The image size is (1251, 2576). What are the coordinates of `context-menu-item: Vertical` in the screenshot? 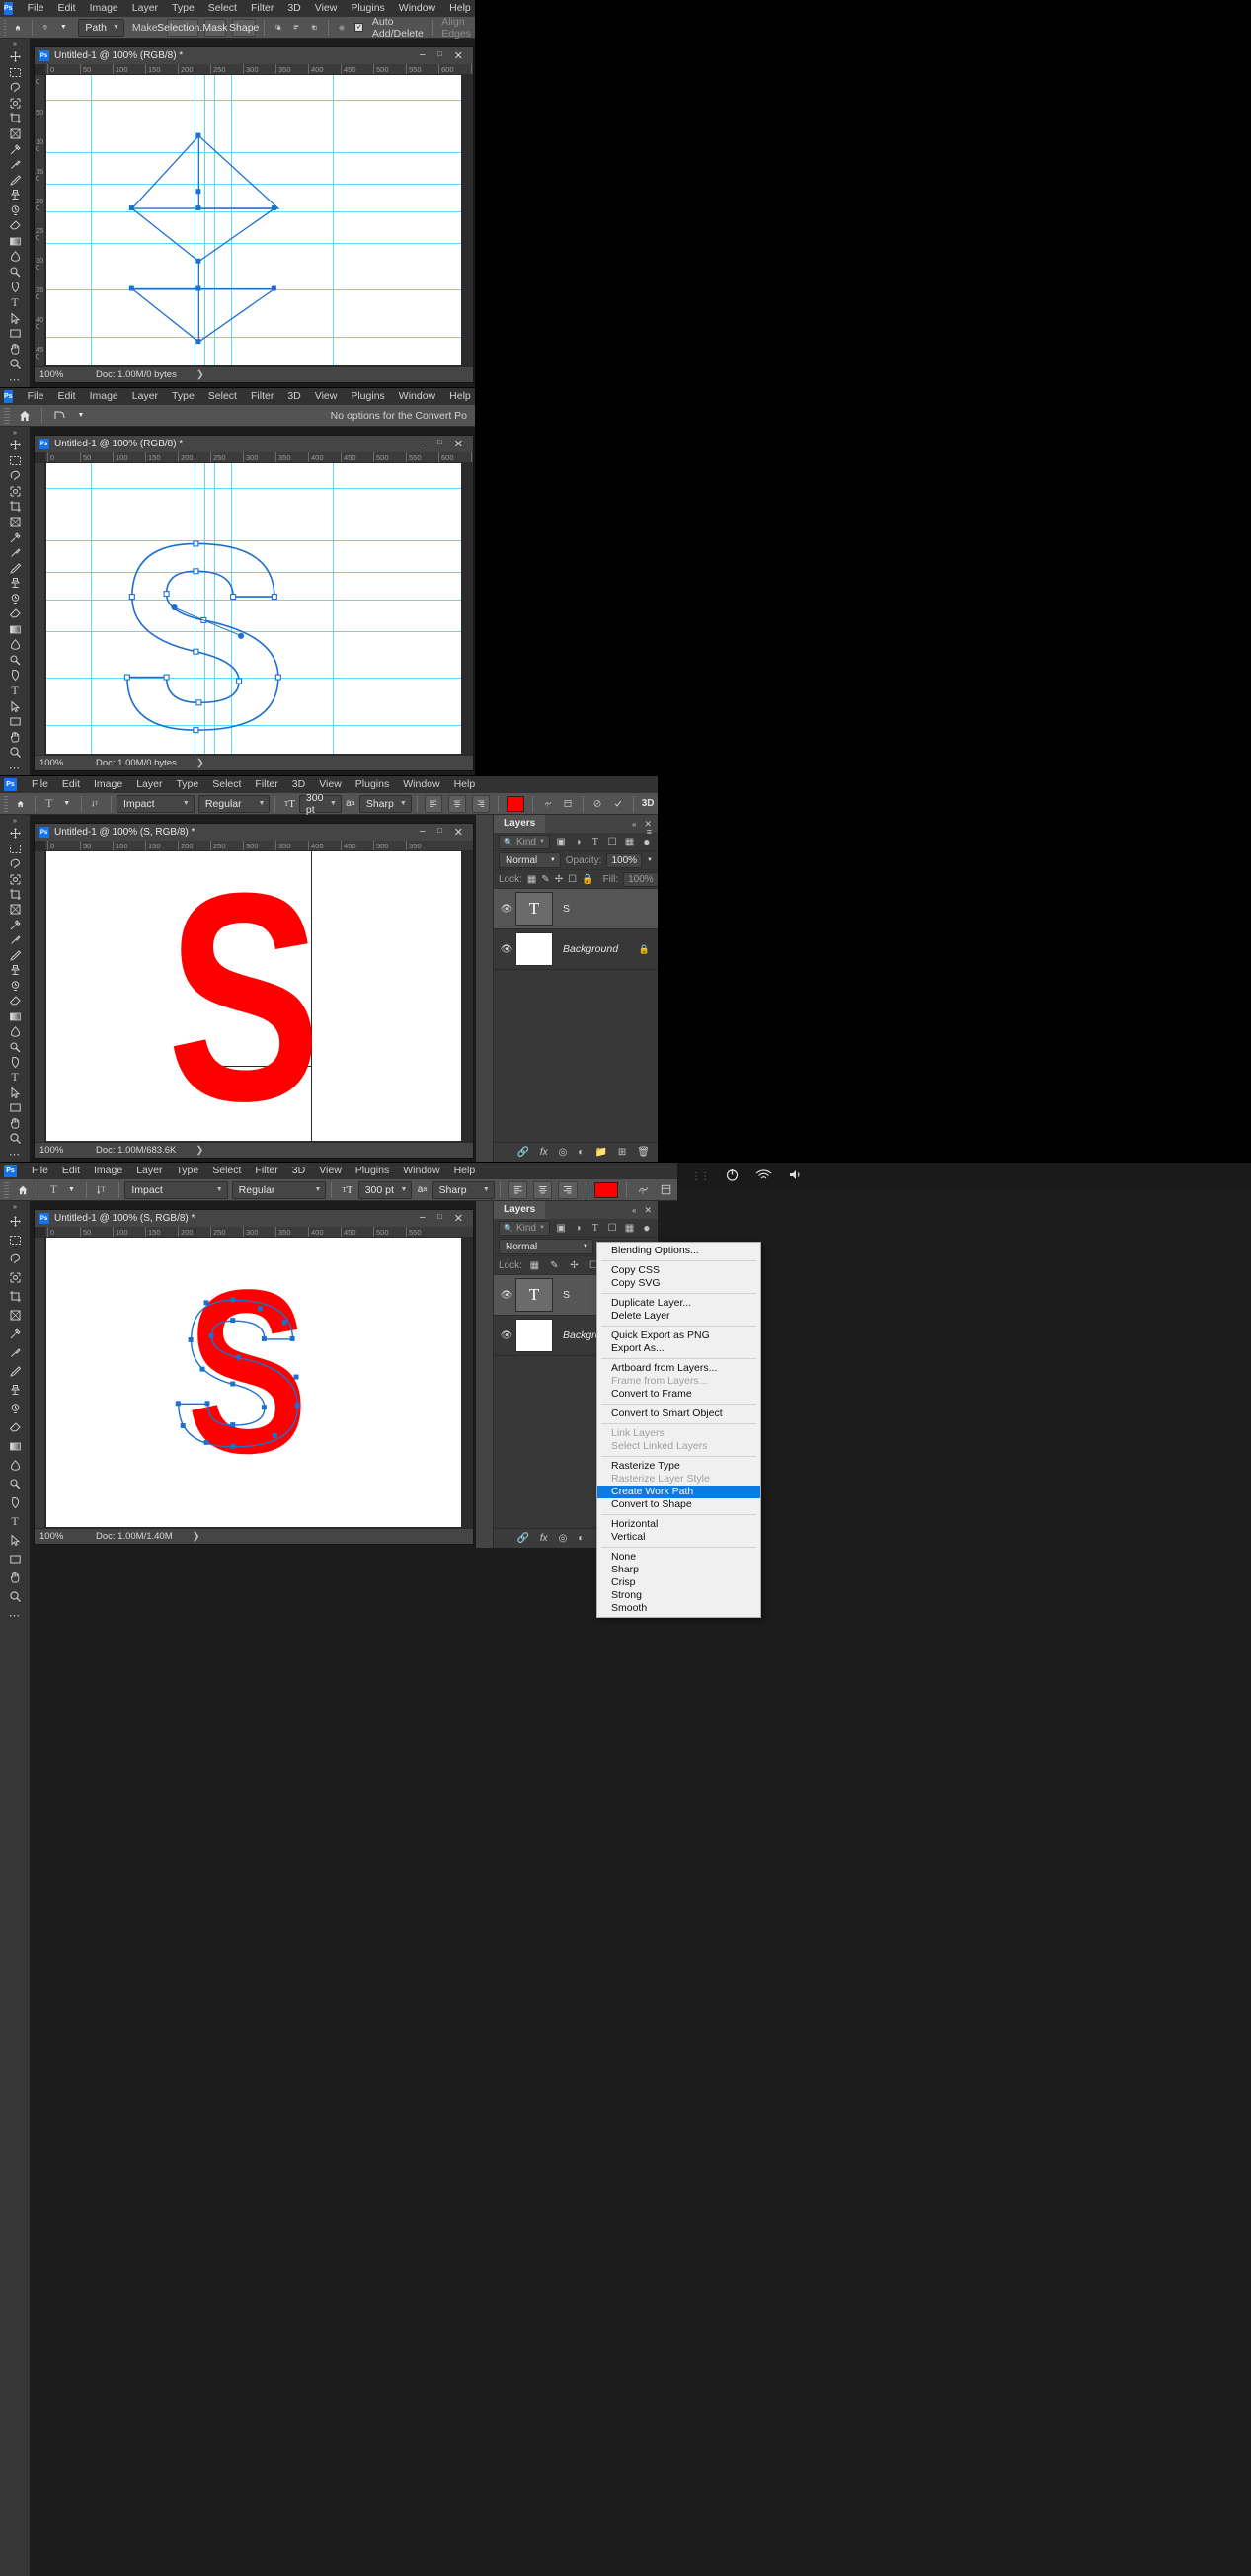 It's located at (678, 1537).